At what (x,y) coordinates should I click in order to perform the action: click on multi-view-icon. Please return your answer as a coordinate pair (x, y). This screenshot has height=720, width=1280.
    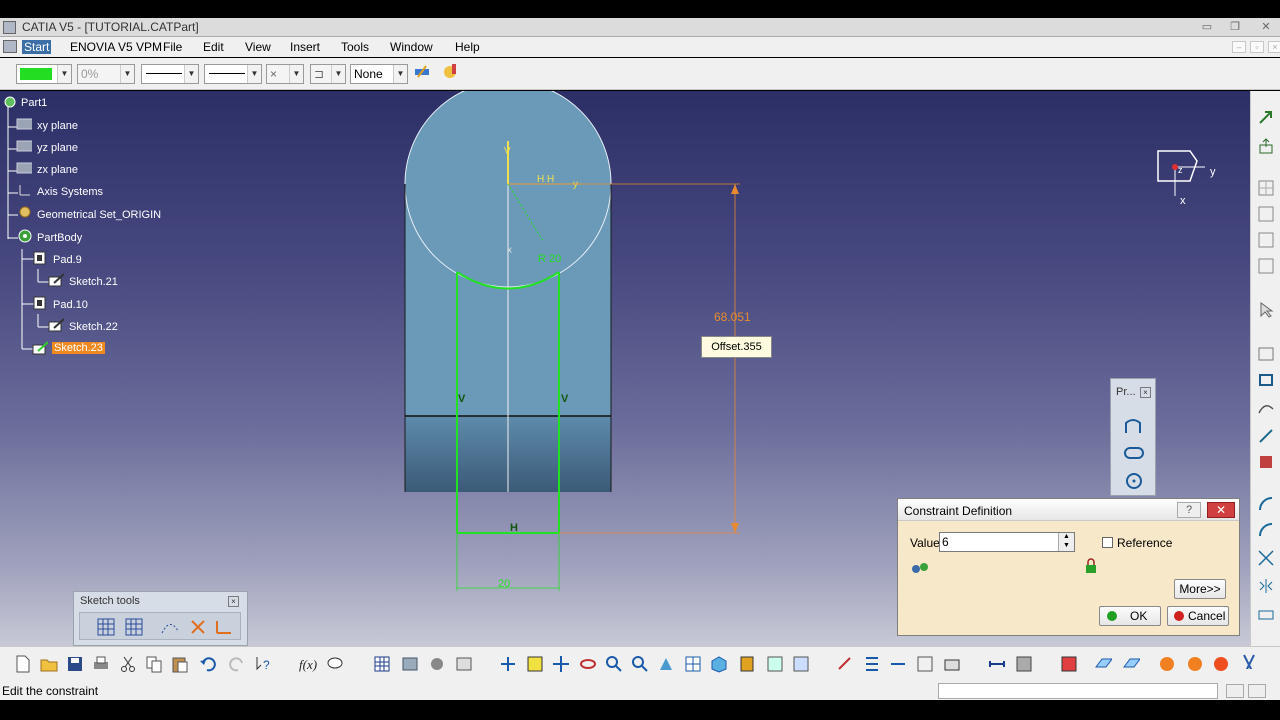
    Looking at the image, I should click on (693, 664).